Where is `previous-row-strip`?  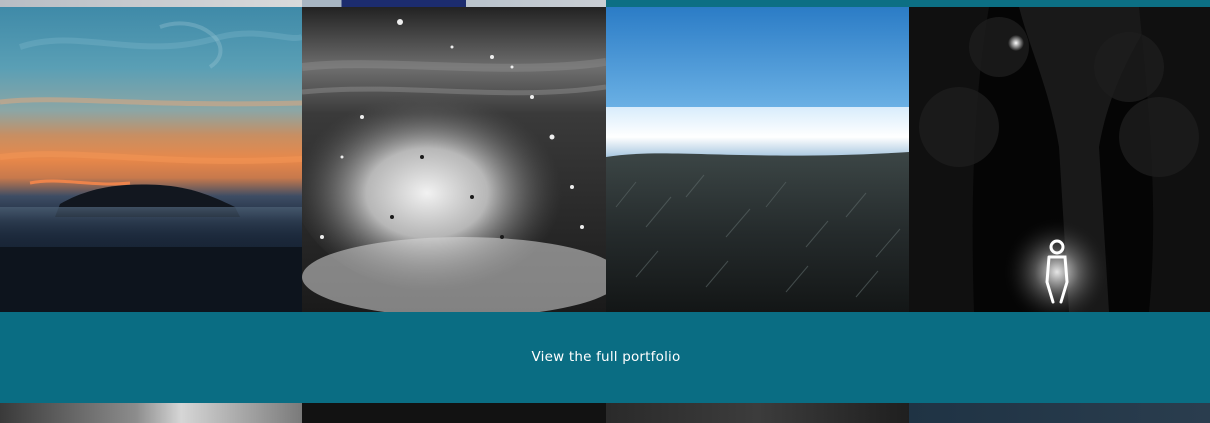 previous-row-strip is located at coordinates (605, 3).